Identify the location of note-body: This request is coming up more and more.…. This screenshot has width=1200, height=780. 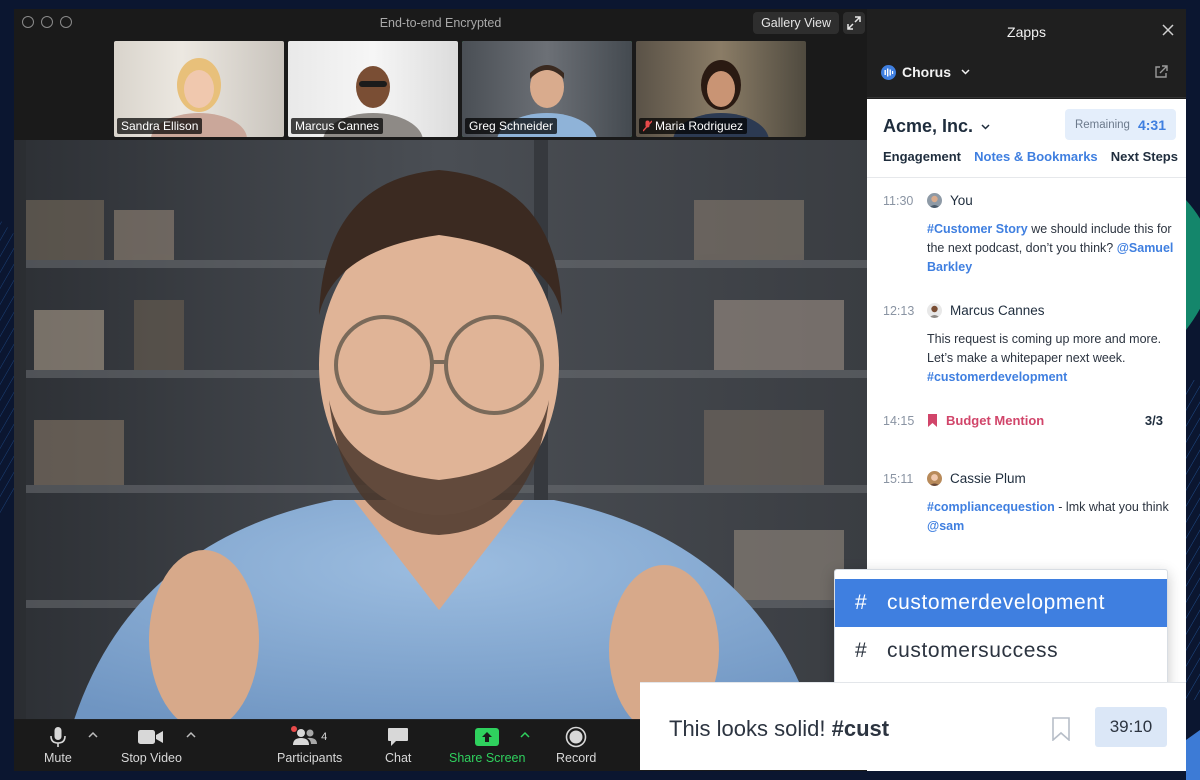
(1050, 358).